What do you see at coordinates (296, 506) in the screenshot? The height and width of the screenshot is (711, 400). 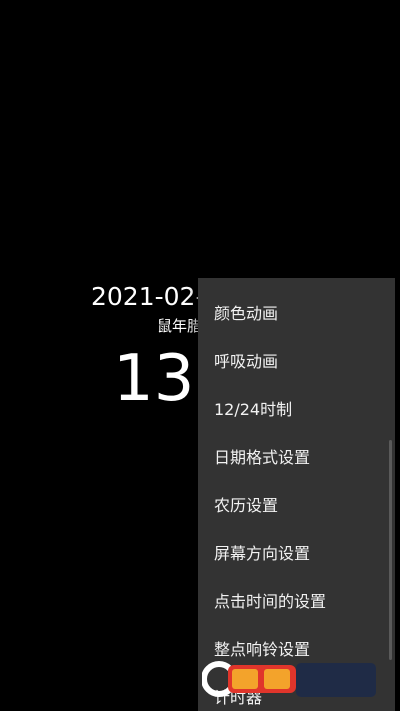 I see `menu-item-lunar-settings: 农历设置` at bounding box center [296, 506].